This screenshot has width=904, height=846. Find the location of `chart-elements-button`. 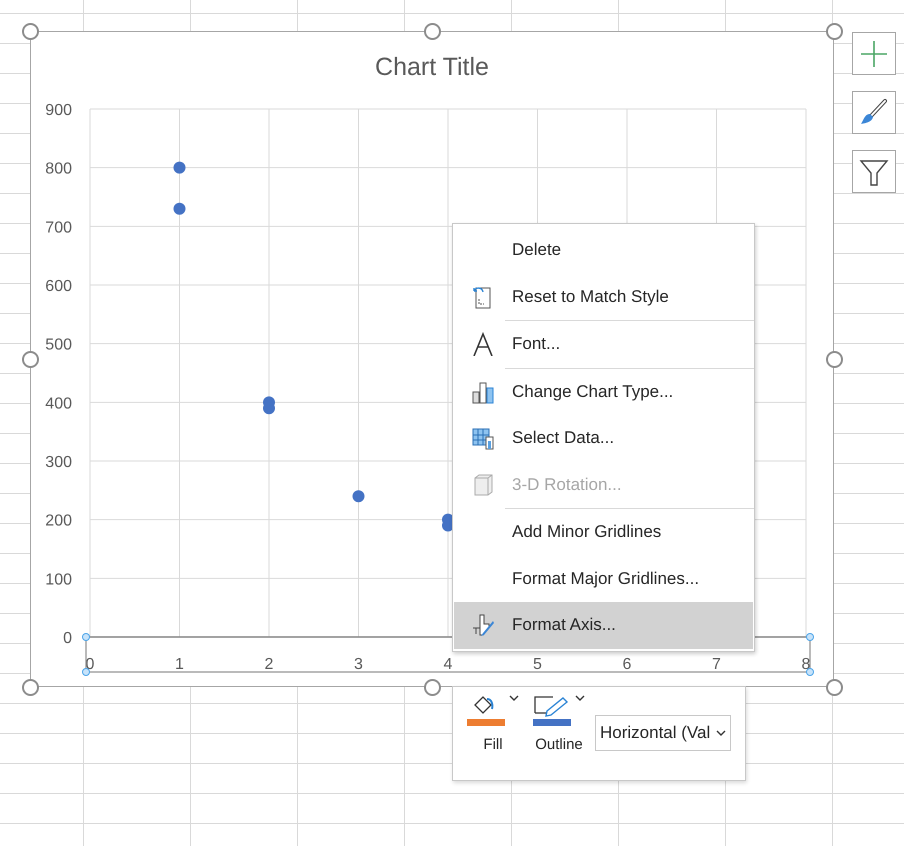

chart-elements-button is located at coordinates (874, 53).